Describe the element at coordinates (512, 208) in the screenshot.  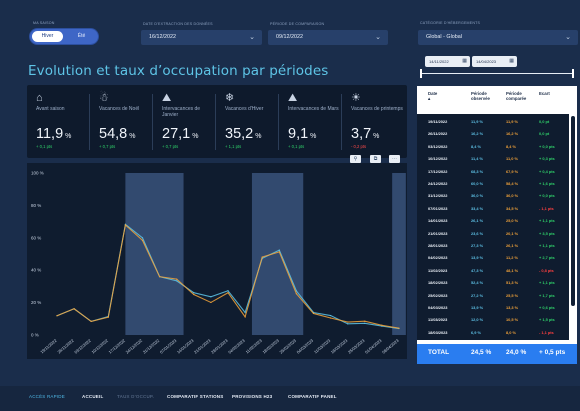
I see `cell-compared: 34,5 %` at that location.